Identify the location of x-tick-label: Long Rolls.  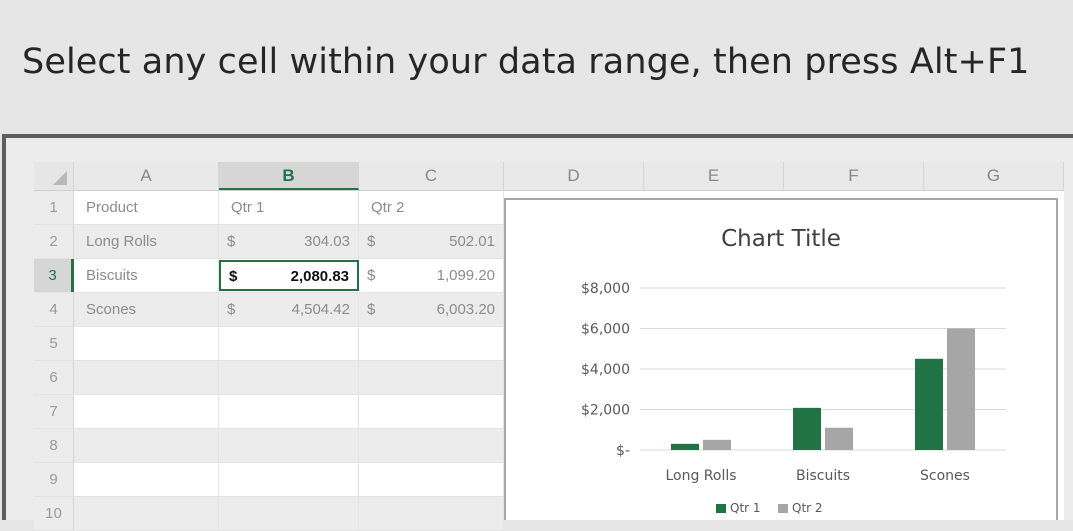
(700, 476).